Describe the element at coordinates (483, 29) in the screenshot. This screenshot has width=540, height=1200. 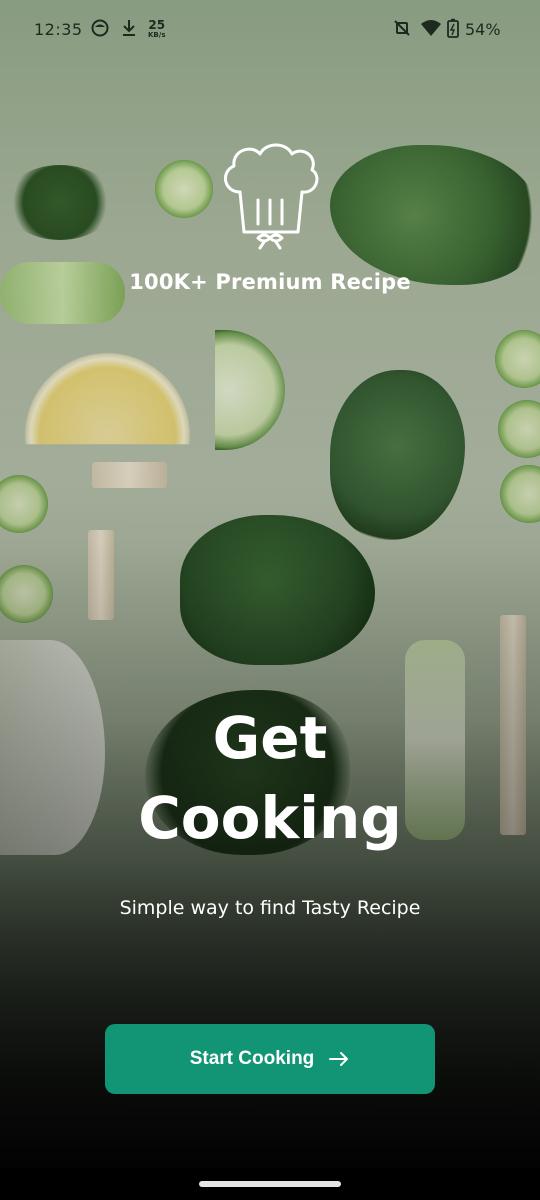
I see `battery-percentage: 54%` at that location.